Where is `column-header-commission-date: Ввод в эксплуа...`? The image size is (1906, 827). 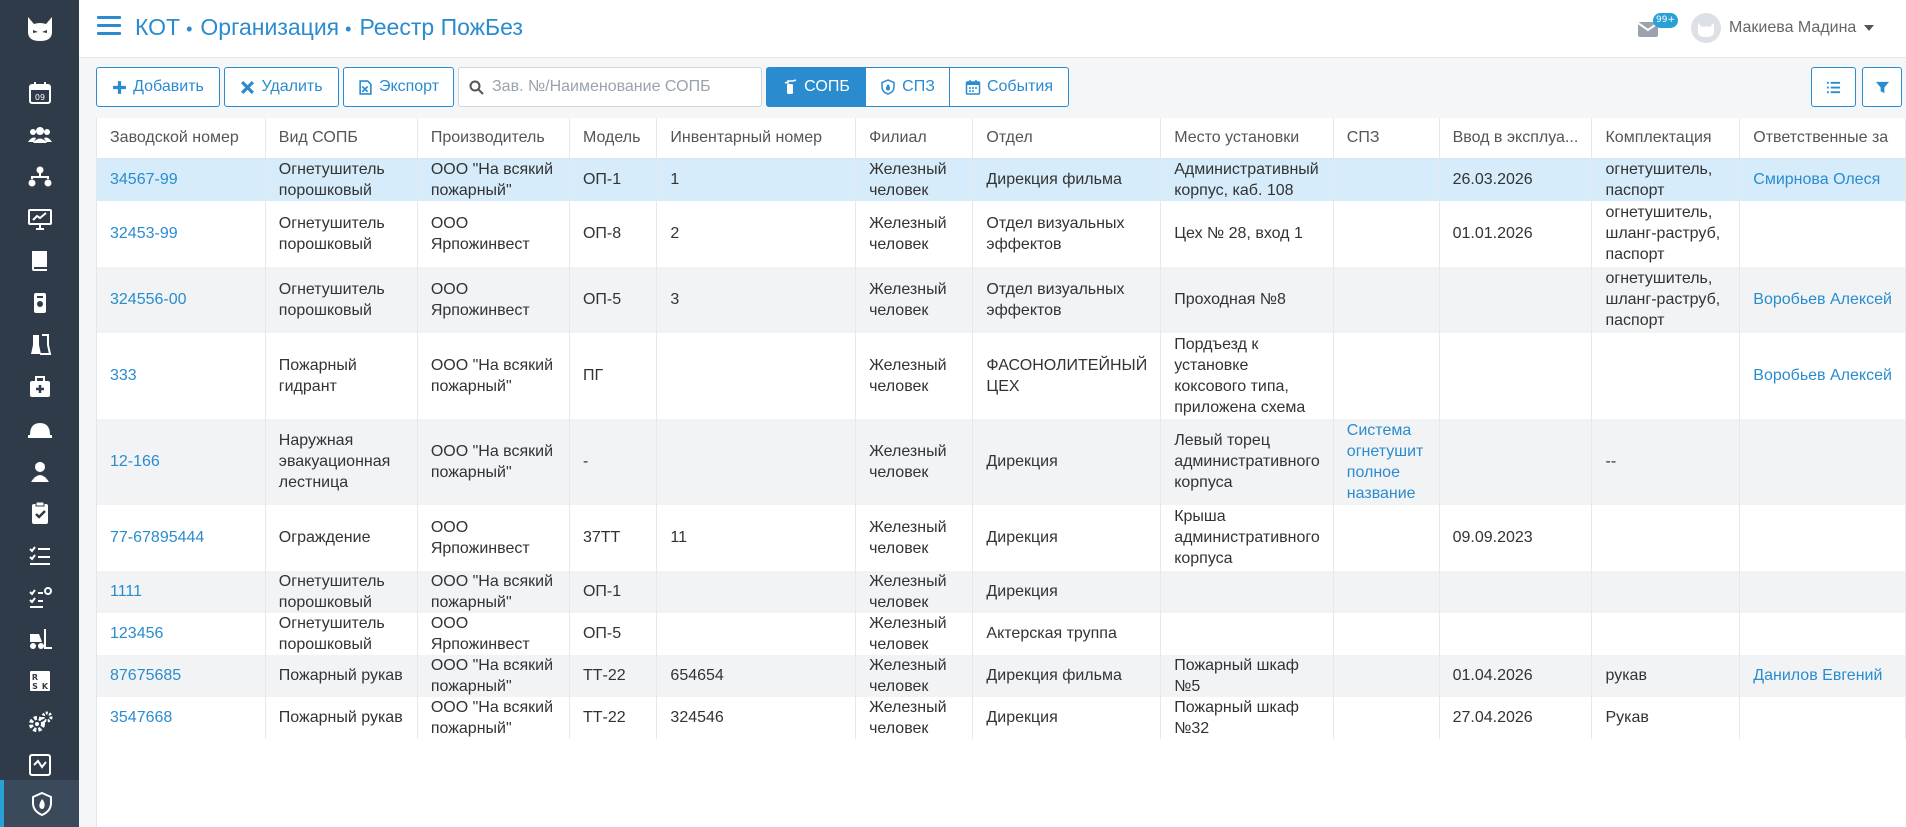 column-header-commission-date: Ввод в эксплуа... is located at coordinates (1516, 138).